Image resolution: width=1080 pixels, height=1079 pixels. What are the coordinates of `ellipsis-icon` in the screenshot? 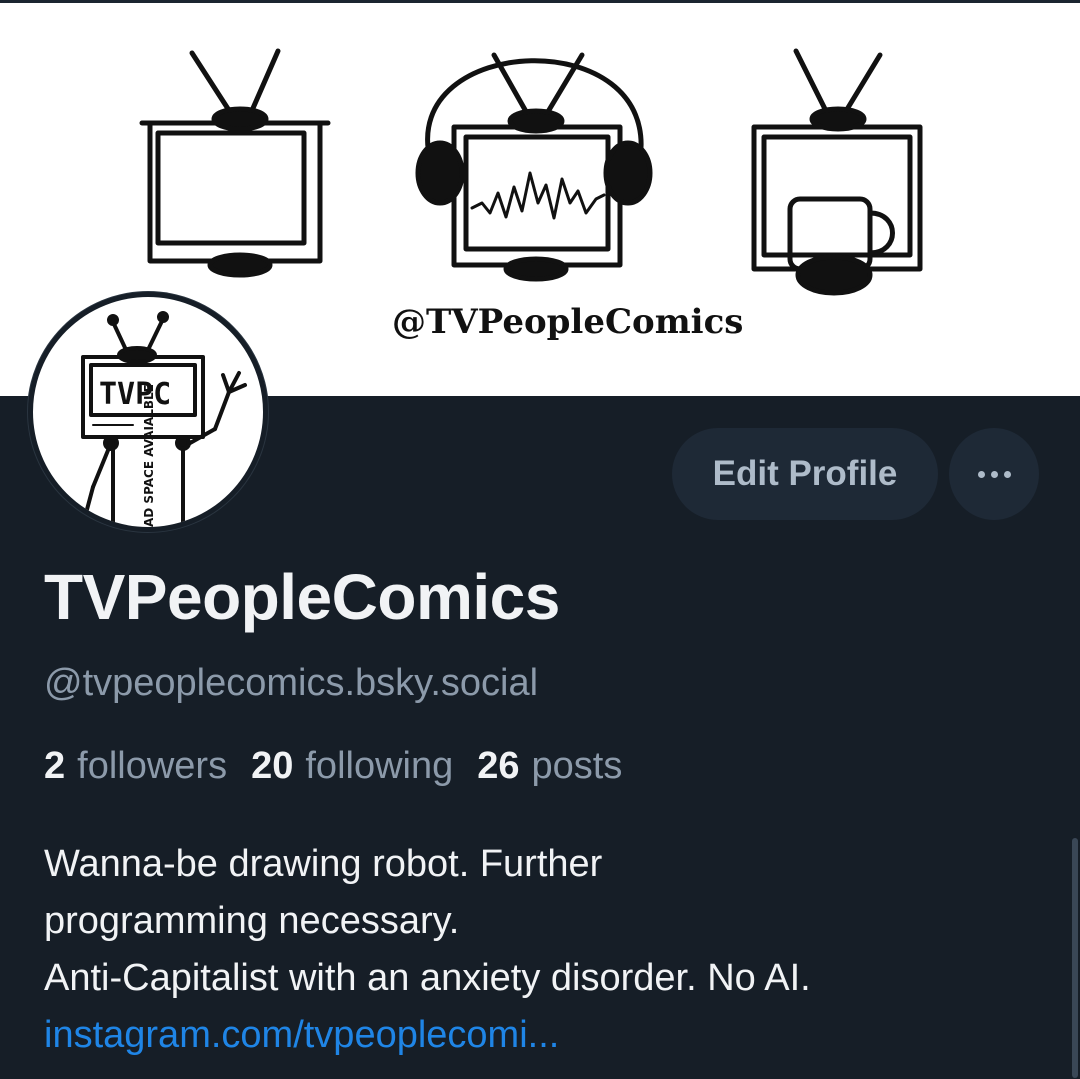 It's located at (994, 474).